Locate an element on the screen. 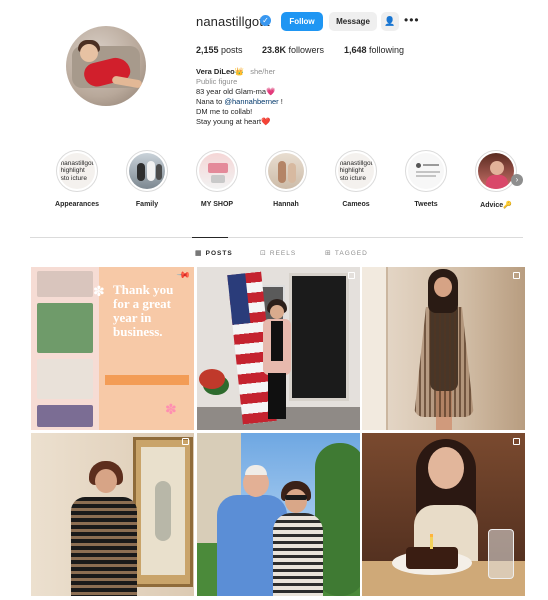 The width and height of the screenshot is (548, 600). followers-count-label: followers is located at coordinates (306, 50).